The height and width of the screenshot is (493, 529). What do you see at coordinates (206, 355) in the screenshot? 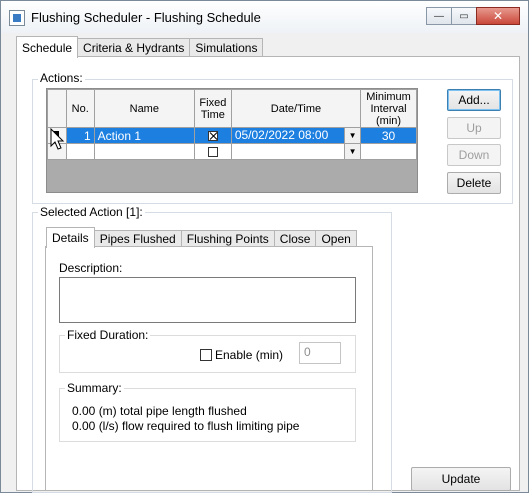
I see `enable-duration-checkbox` at bounding box center [206, 355].